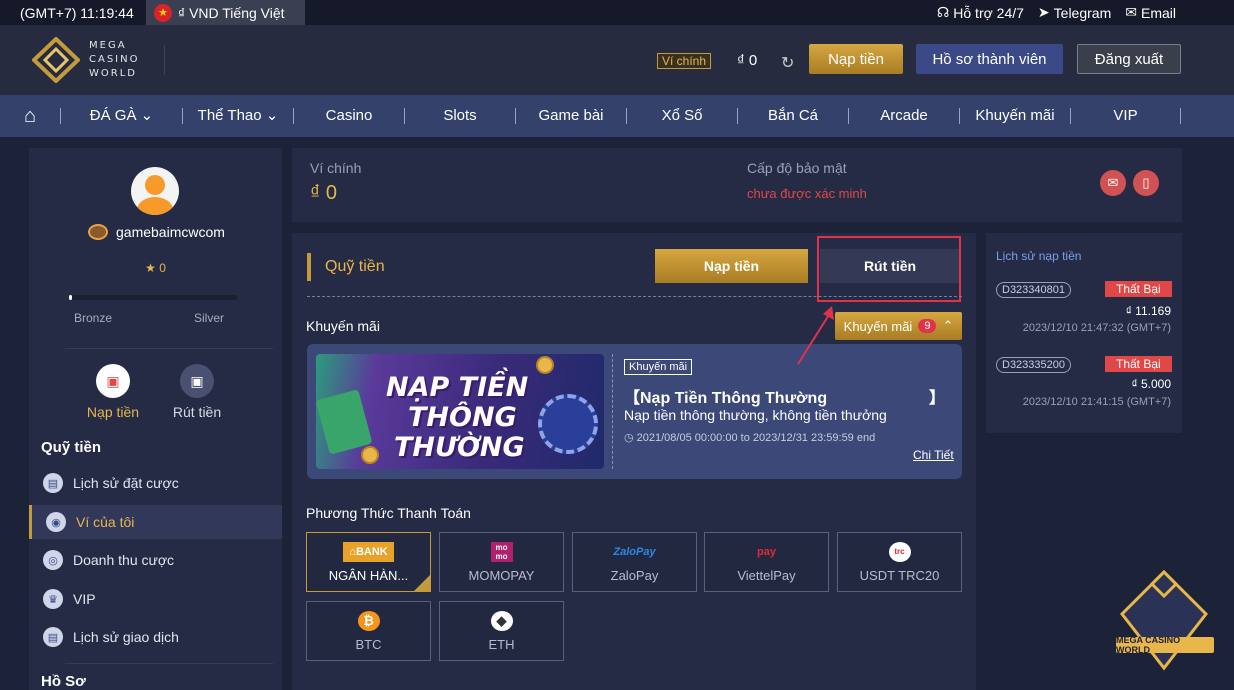 This screenshot has height=690, width=1234. I want to click on security-level-label: Cấp độ bảo mật, so click(797, 168).